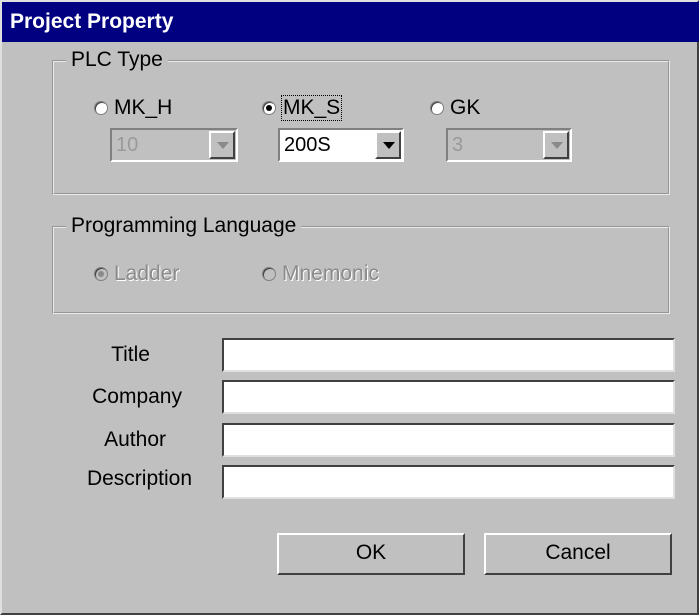 This screenshot has width=699, height=615. What do you see at coordinates (578, 554) in the screenshot?
I see `cancel-button: Cancel` at bounding box center [578, 554].